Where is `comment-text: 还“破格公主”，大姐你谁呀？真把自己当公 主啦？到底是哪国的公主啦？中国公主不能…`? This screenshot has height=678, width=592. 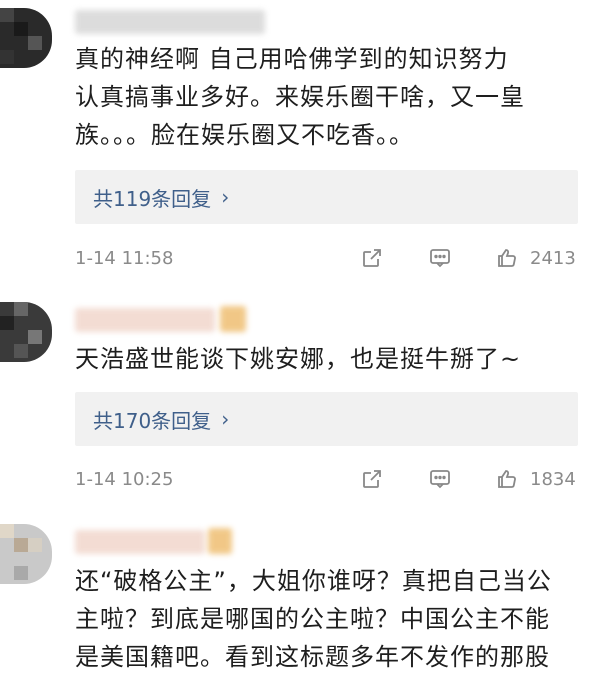 comment-text: 还“破格公主”，大姐你谁呀？真把自己当公 主啦？到底是哪国的公主啦？中国公主不能… is located at coordinates (325, 619).